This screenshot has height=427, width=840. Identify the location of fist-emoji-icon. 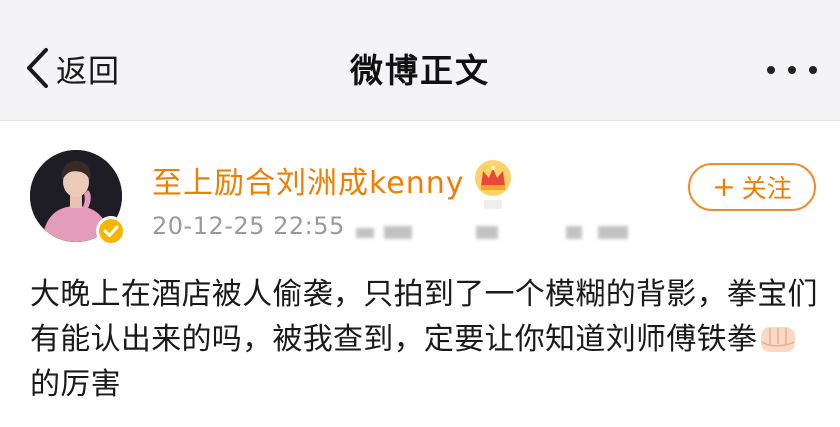
(778, 339).